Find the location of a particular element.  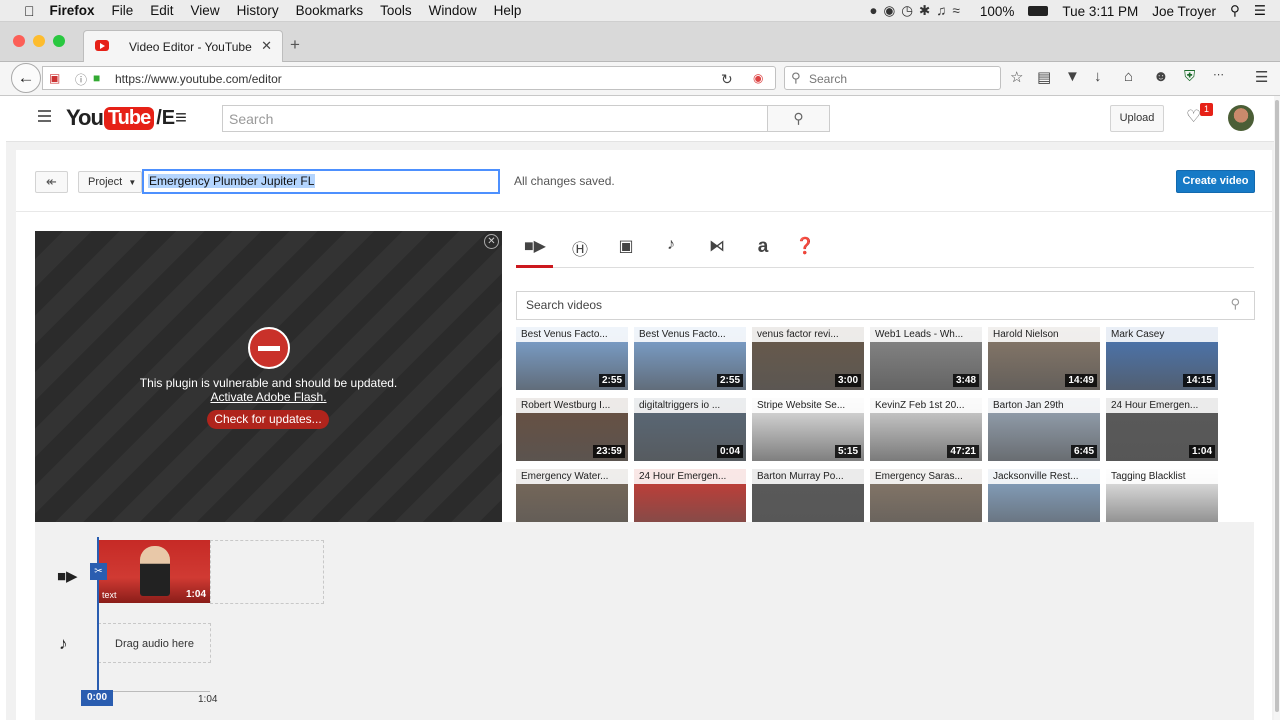

video-thumbnail: digitaltriggers io ... 0:04 is located at coordinates (690, 429).